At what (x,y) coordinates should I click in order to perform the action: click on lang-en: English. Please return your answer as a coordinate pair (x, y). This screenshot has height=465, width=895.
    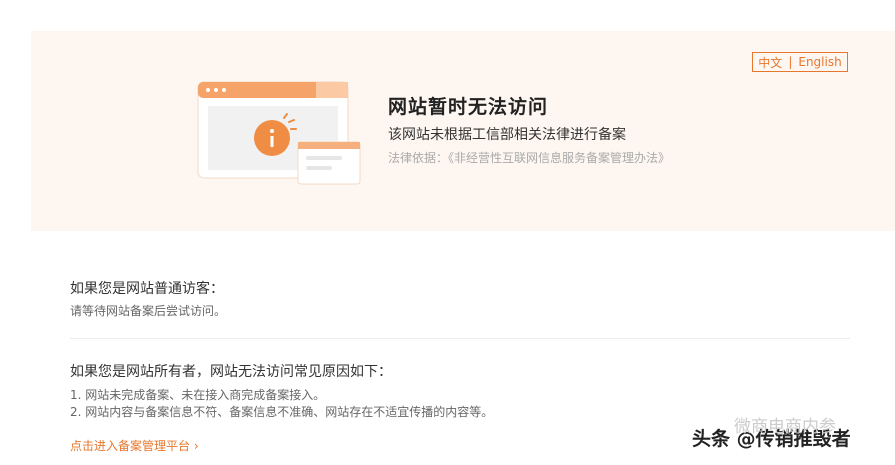
    Looking at the image, I should click on (819, 62).